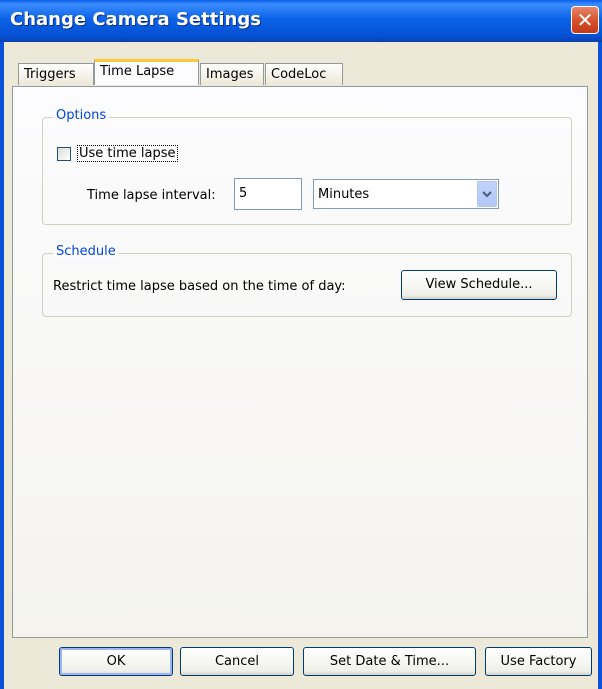 This screenshot has width=602, height=689. I want to click on tab-codeloc: CodeLoc, so click(304, 74).